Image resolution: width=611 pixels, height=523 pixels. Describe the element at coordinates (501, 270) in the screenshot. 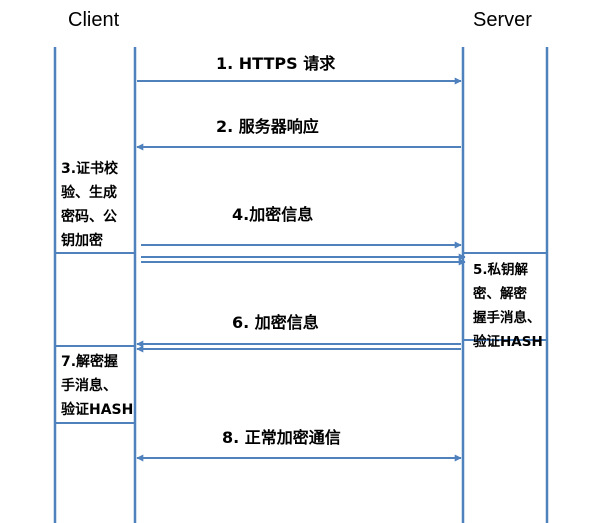

I see `activation-box-5-line: 5.私钥解` at that location.